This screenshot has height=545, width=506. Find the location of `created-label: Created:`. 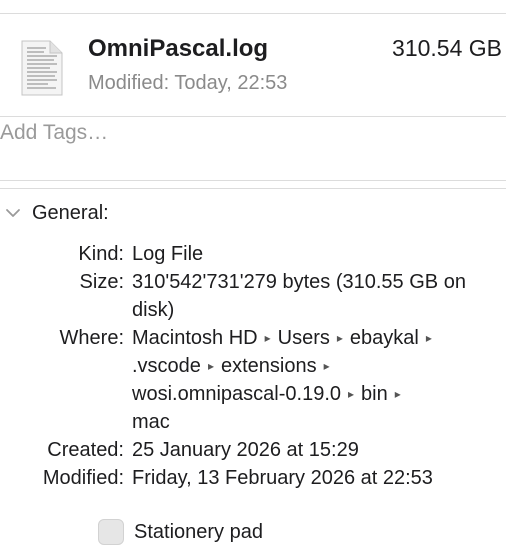

created-label: Created: is located at coordinates (85, 450).